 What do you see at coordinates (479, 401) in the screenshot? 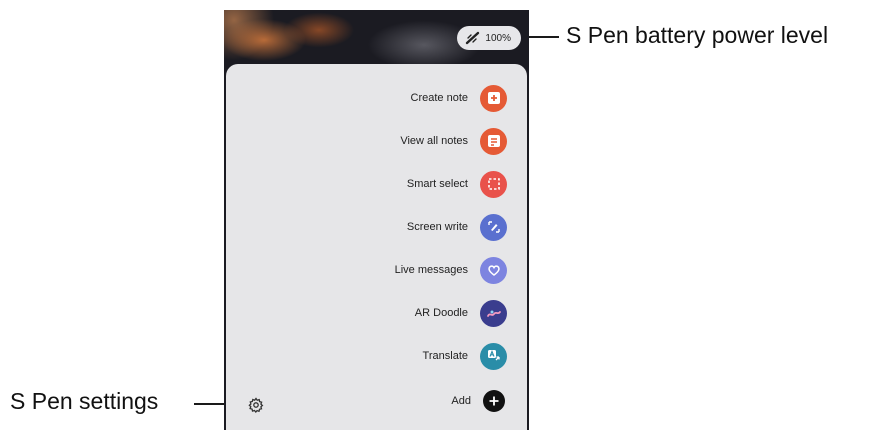
I see `menu-item-add: Add` at bounding box center [479, 401].